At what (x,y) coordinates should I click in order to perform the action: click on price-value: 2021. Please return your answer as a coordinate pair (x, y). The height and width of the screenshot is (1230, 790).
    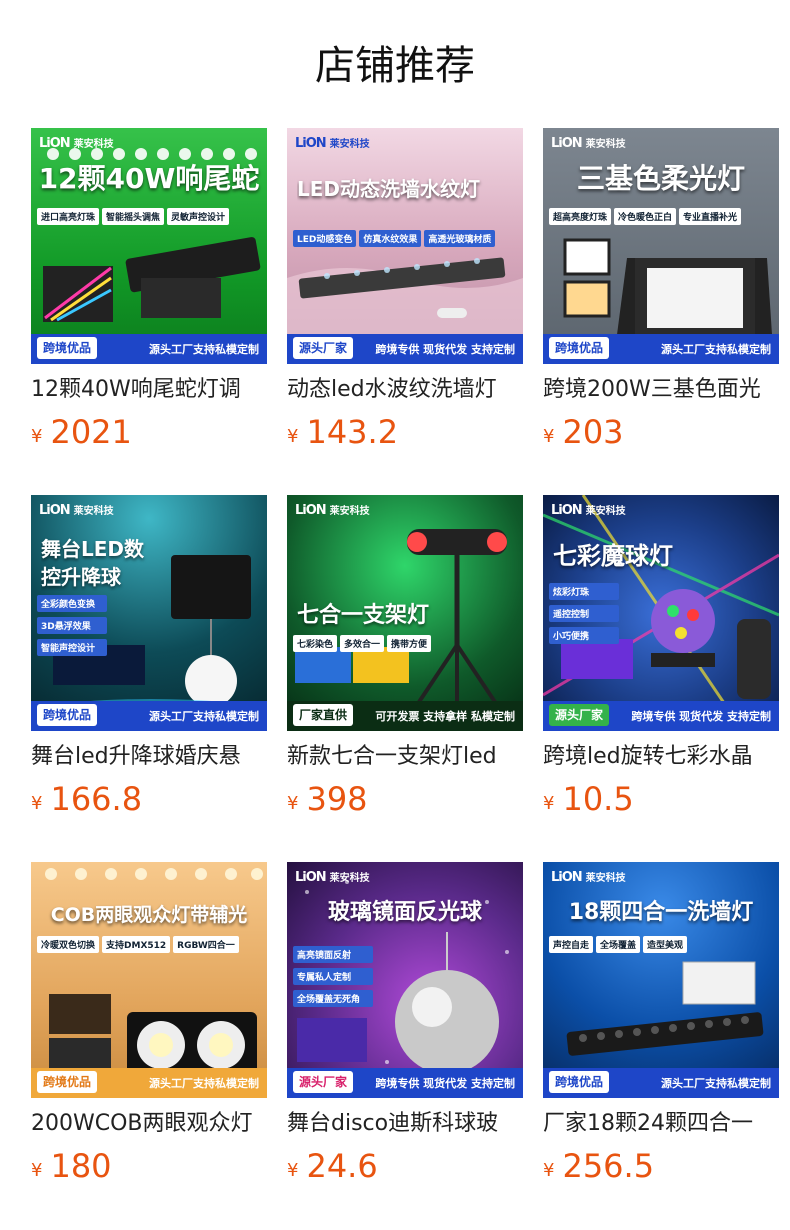
    Looking at the image, I should click on (91, 432).